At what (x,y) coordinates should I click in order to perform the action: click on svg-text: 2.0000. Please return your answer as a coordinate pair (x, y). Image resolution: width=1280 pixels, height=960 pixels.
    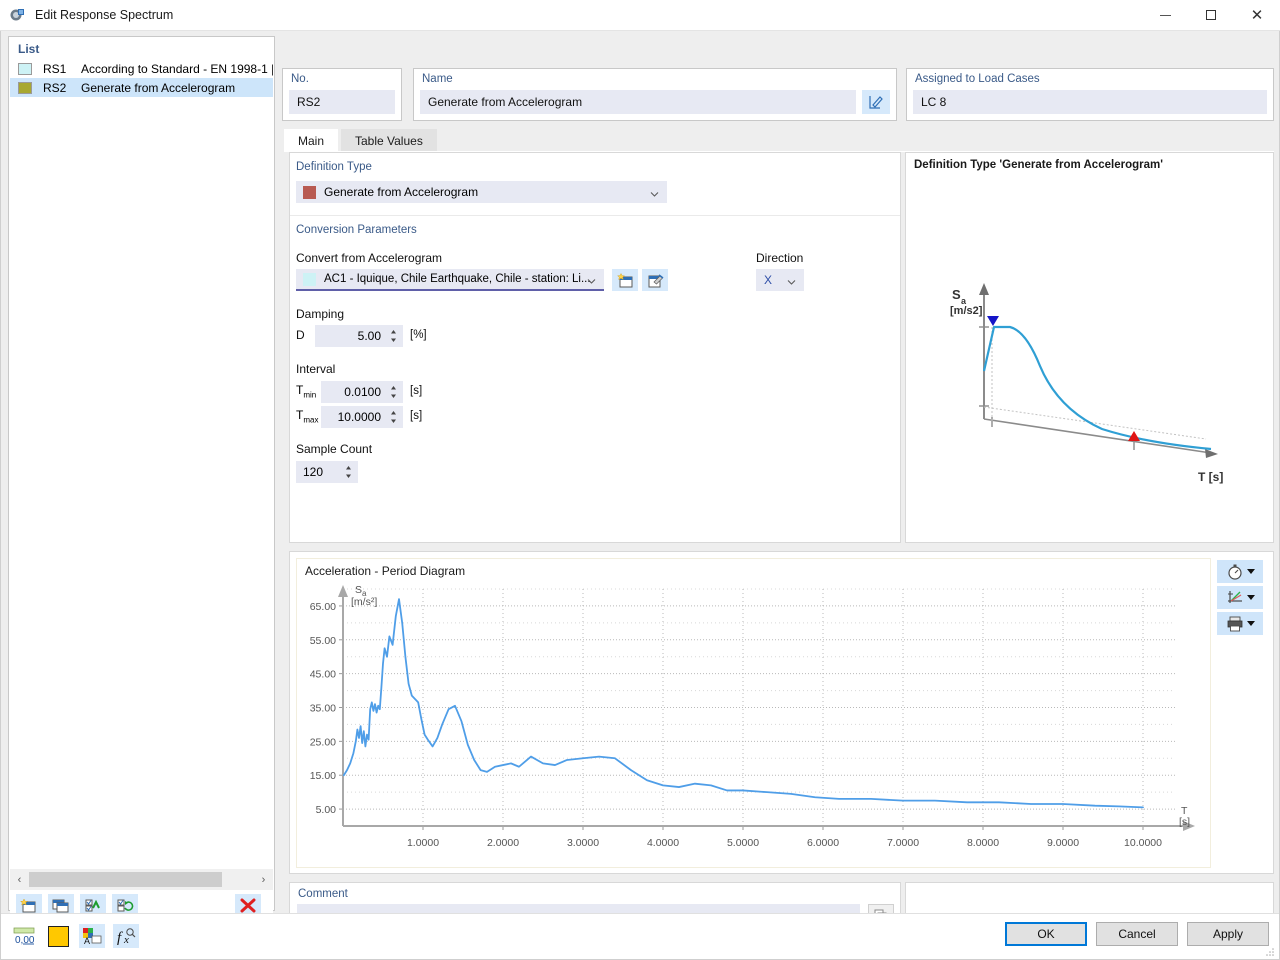
    Looking at the image, I should click on (503, 843).